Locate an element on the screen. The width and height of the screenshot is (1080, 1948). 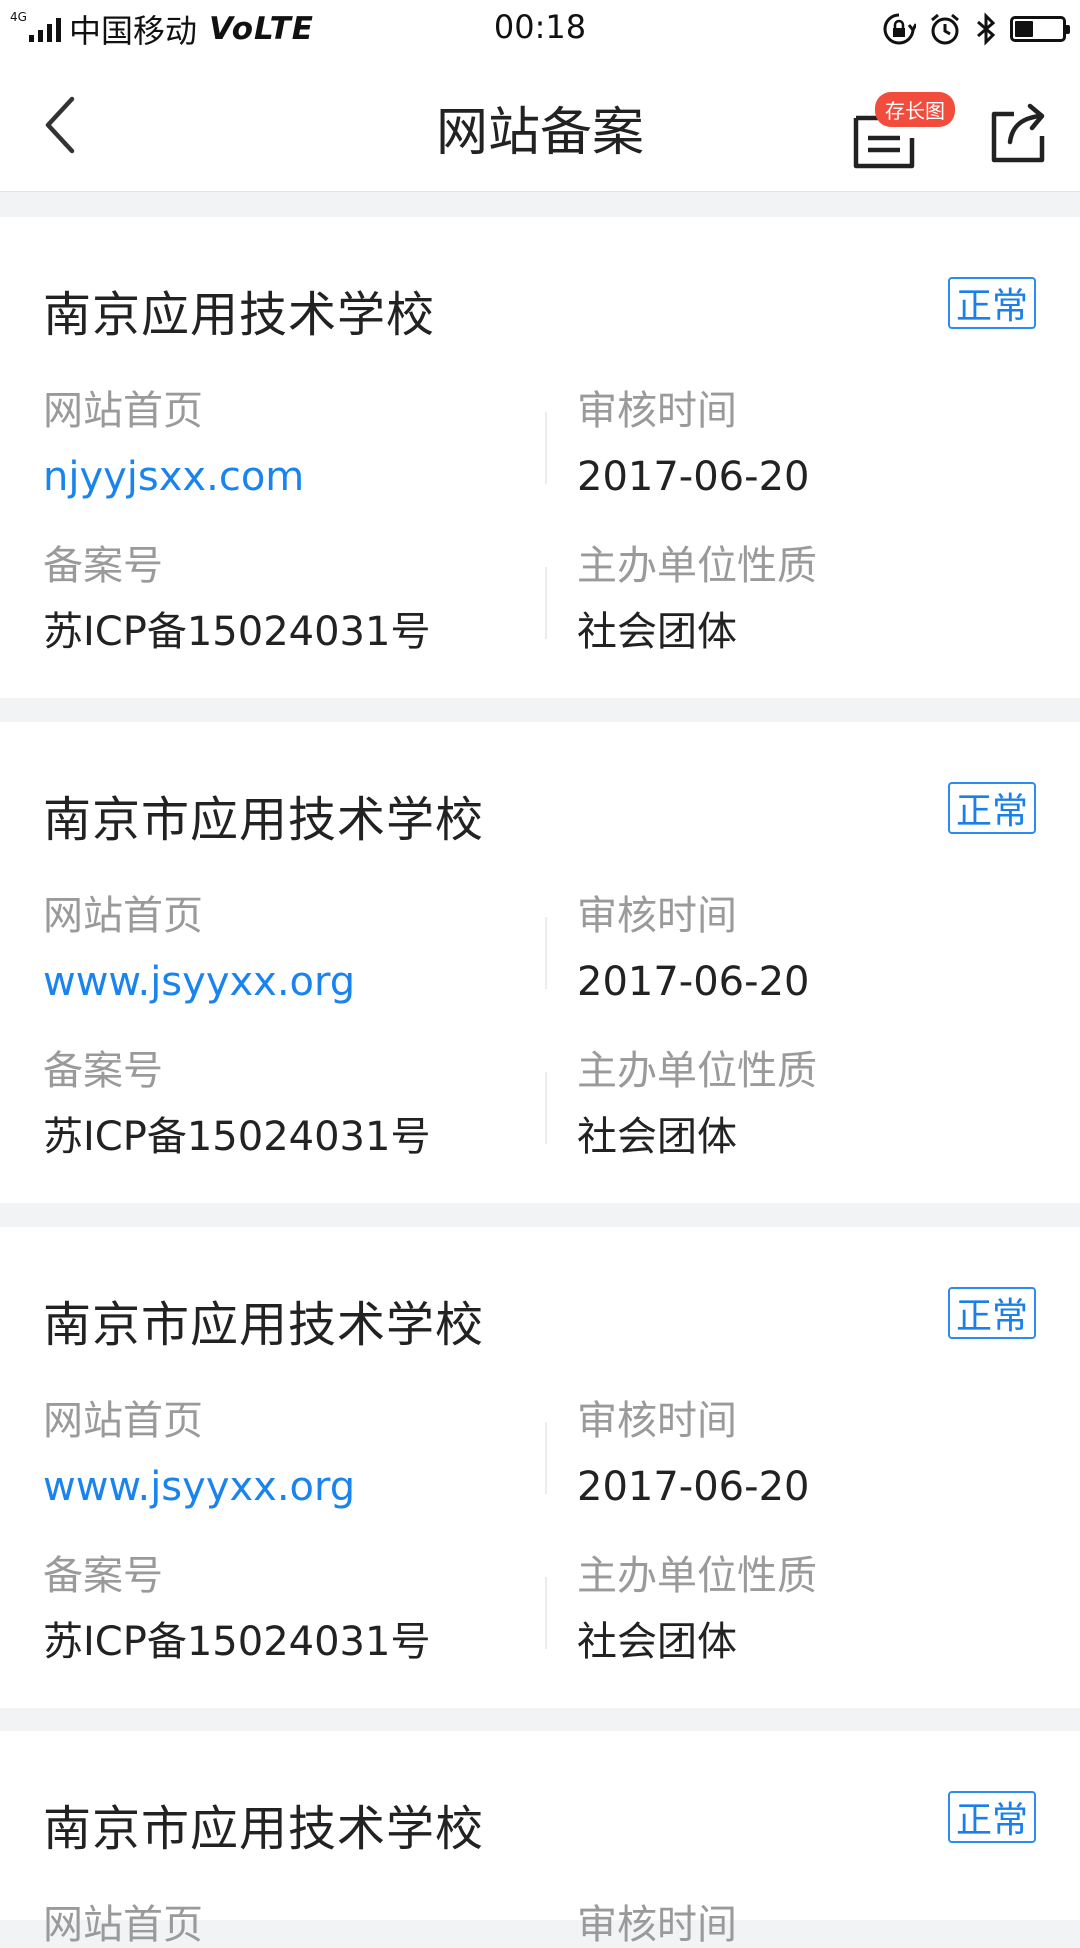
save-long-badge: 存长图 is located at coordinates (915, 109).